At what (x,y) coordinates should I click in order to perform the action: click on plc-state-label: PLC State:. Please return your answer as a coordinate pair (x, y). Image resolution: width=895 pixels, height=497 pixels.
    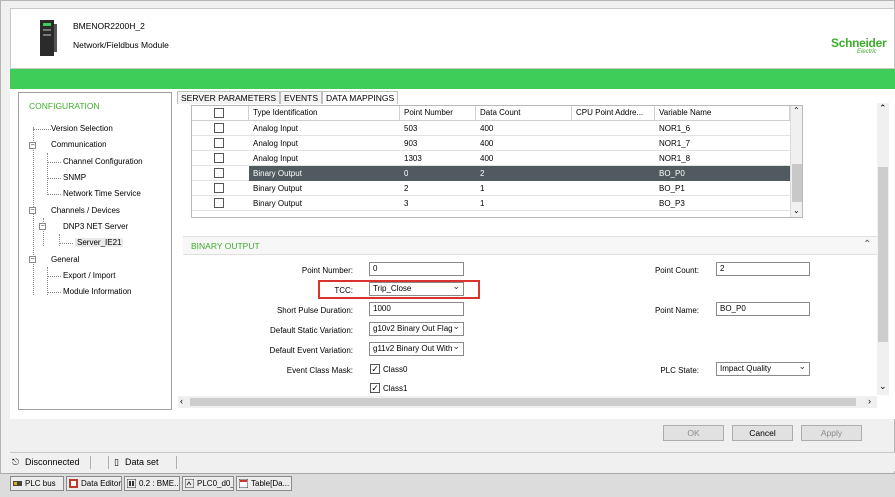
    Looking at the image, I should click on (679, 370).